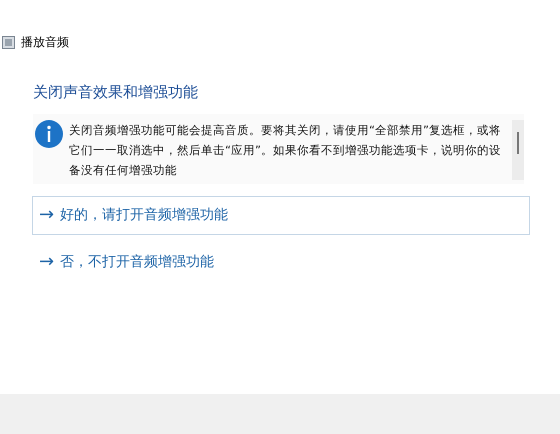 This screenshot has height=434, width=560. Describe the element at coordinates (281, 215) in the screenshot. I see `option-link: → 好的，请打开音频增强功能` at that location.